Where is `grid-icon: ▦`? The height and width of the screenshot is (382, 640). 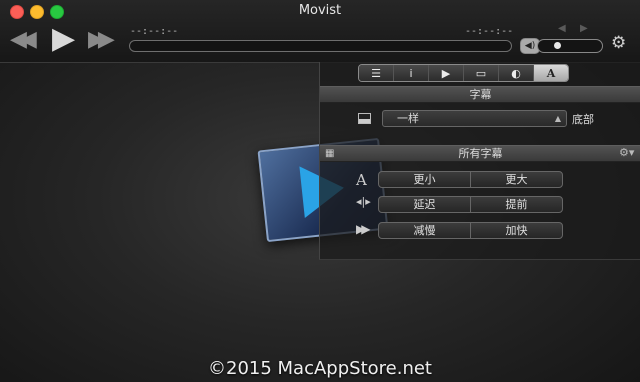
grid-icon: ▦ is located at coordinates (329, 153).